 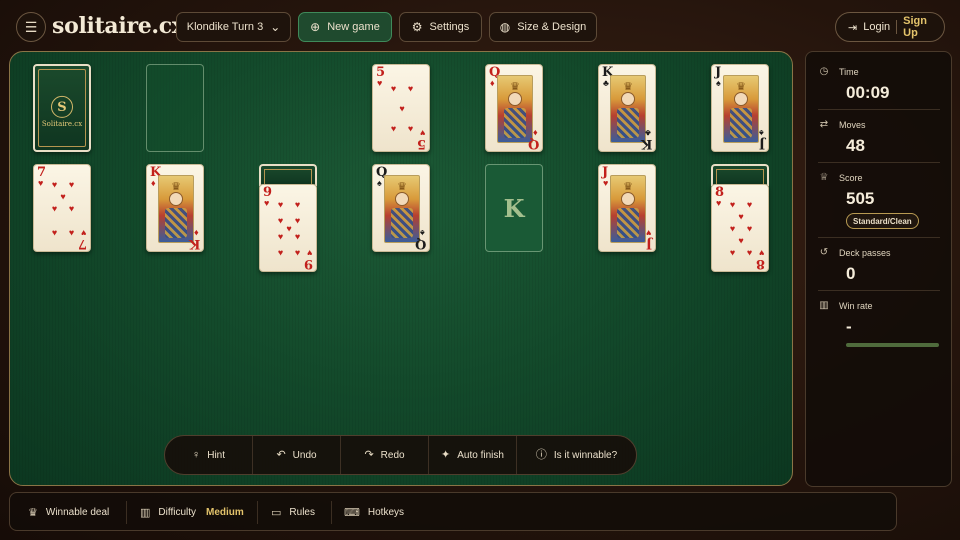 I want to click on card-rank-bottom: 7, so click(x=82, y=243).